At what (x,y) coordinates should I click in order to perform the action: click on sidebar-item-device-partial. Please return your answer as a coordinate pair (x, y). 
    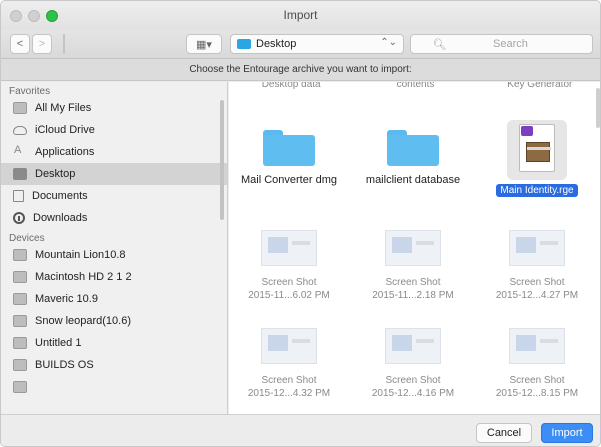
    Looking at the image, I should click on (114, 387).